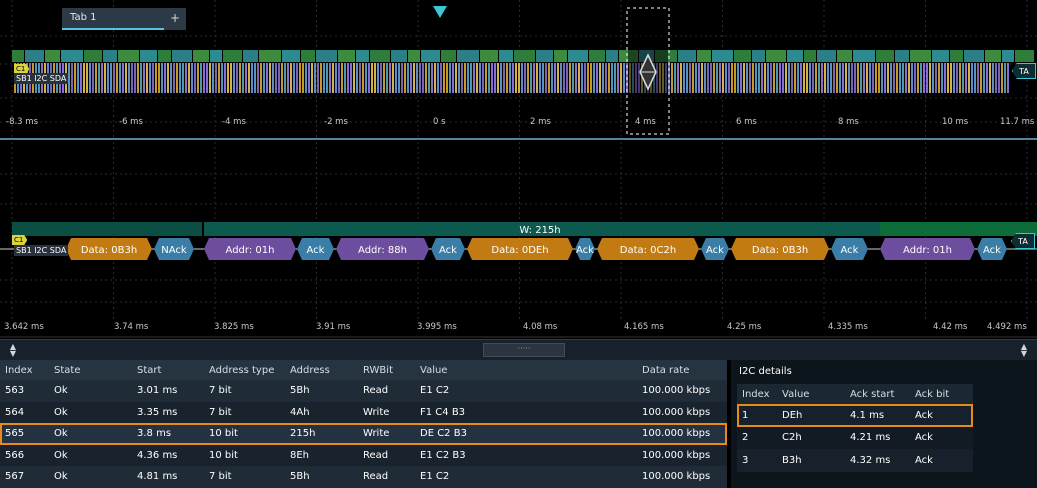  Describe the element at coordinates (585, 250) in the screenshot. I see `decode-segment-label: Ack` at that location.